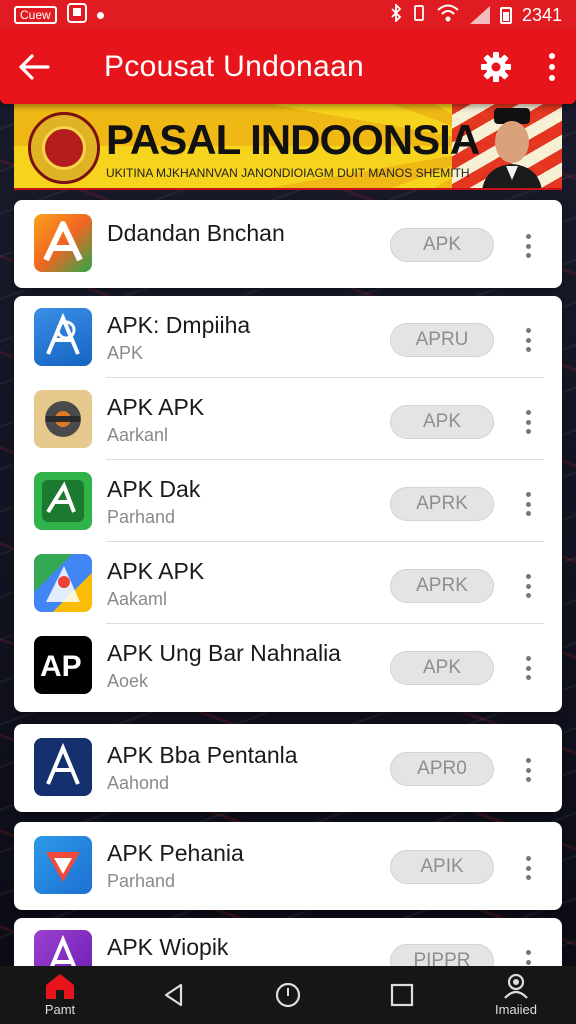 Image resolution: width=576 pixels, height=1024 pixels. I want to click on list-item: APK Bba Pentanla Aahond APR0, so click(288, 768).